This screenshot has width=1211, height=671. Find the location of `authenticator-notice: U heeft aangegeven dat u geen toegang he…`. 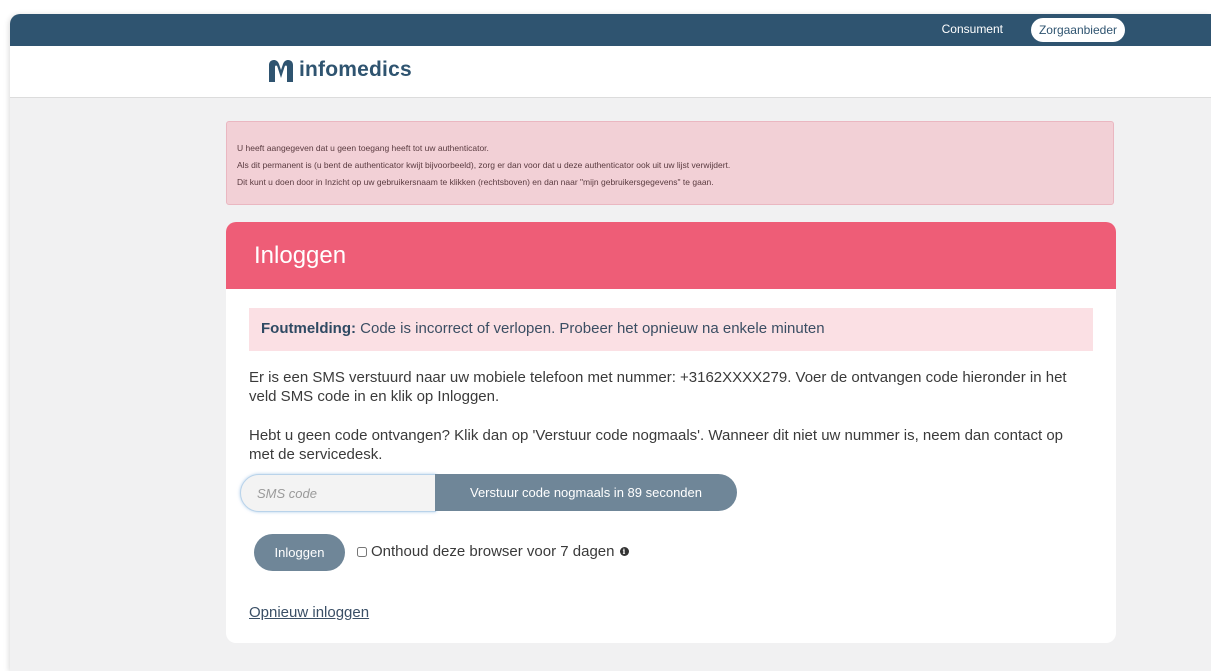

authenticator-notice: U heeft aangegeven dat u geen toegang he… is located at coordinates (670, 163).